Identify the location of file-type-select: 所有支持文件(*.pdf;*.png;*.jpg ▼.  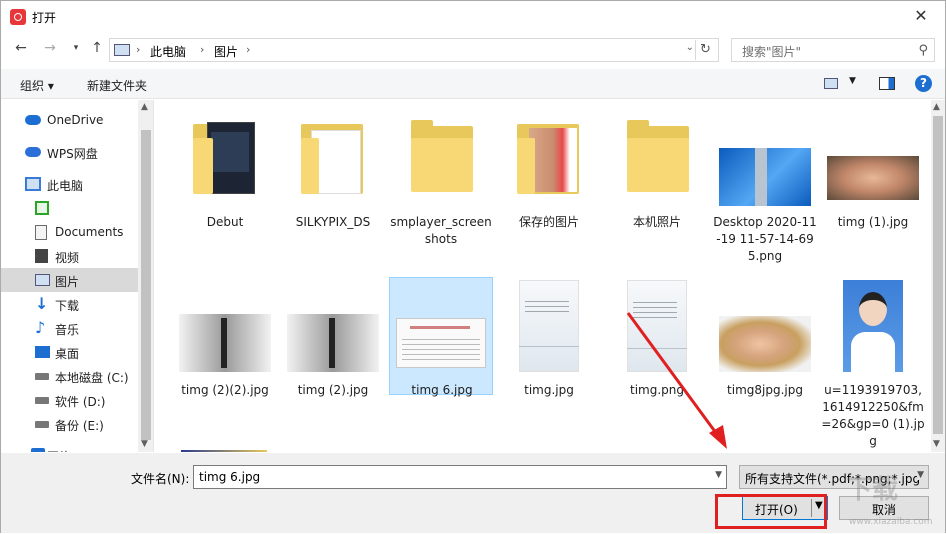
(834, 477).